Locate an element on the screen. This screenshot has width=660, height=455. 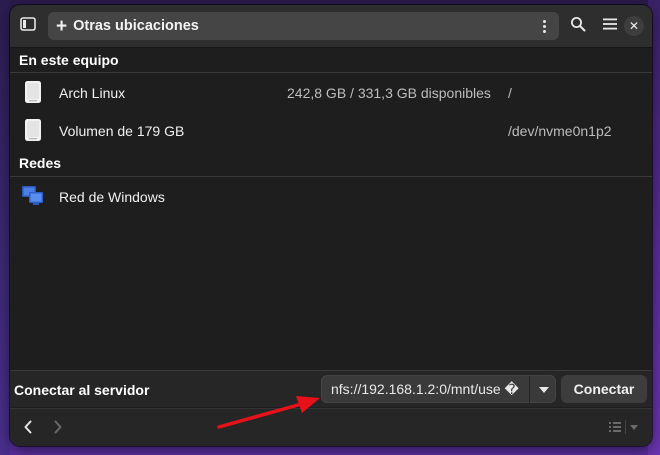
connect-button: Conectar is located at coordinates (604, 389).